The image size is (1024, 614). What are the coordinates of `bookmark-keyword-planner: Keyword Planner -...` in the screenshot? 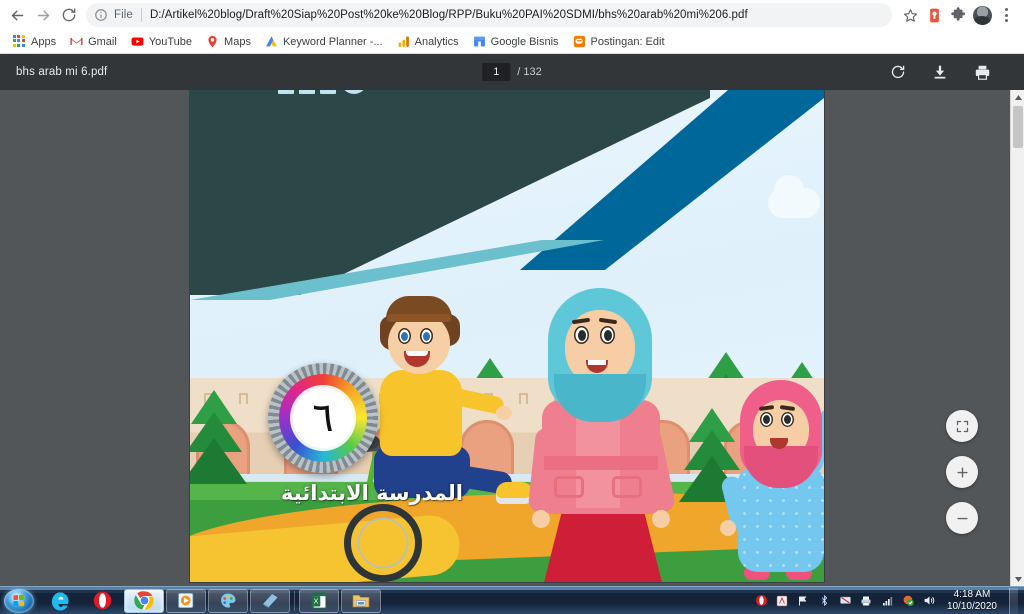 It's located at (324, 41).